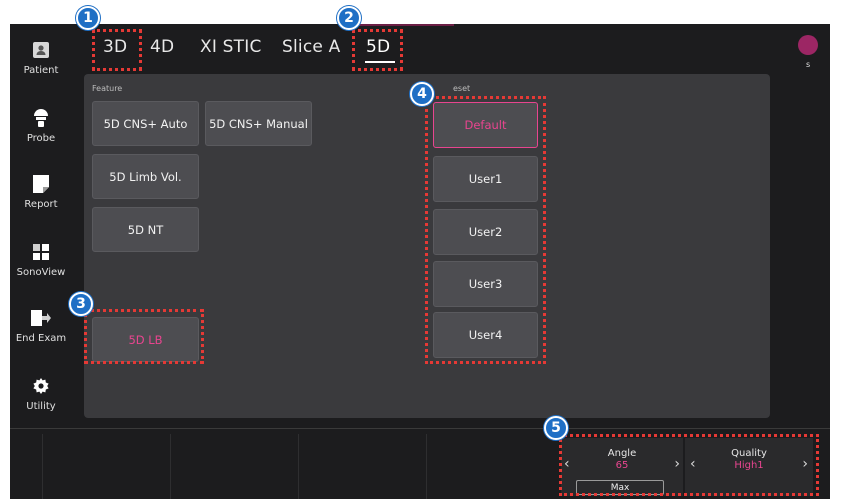 The width and height of the screenshot is (842, 499). I want to click on avatar-label: s, so click(808, 64).